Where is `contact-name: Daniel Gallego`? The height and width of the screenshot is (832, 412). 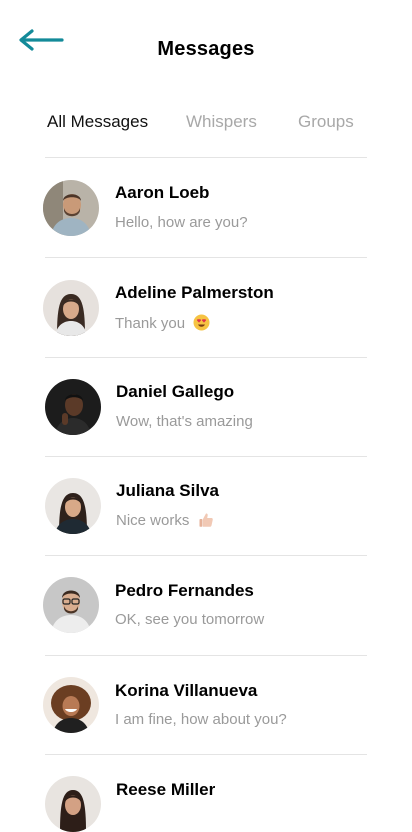 contact-name: Daniel Gallego is located at coordinates (175, 391).